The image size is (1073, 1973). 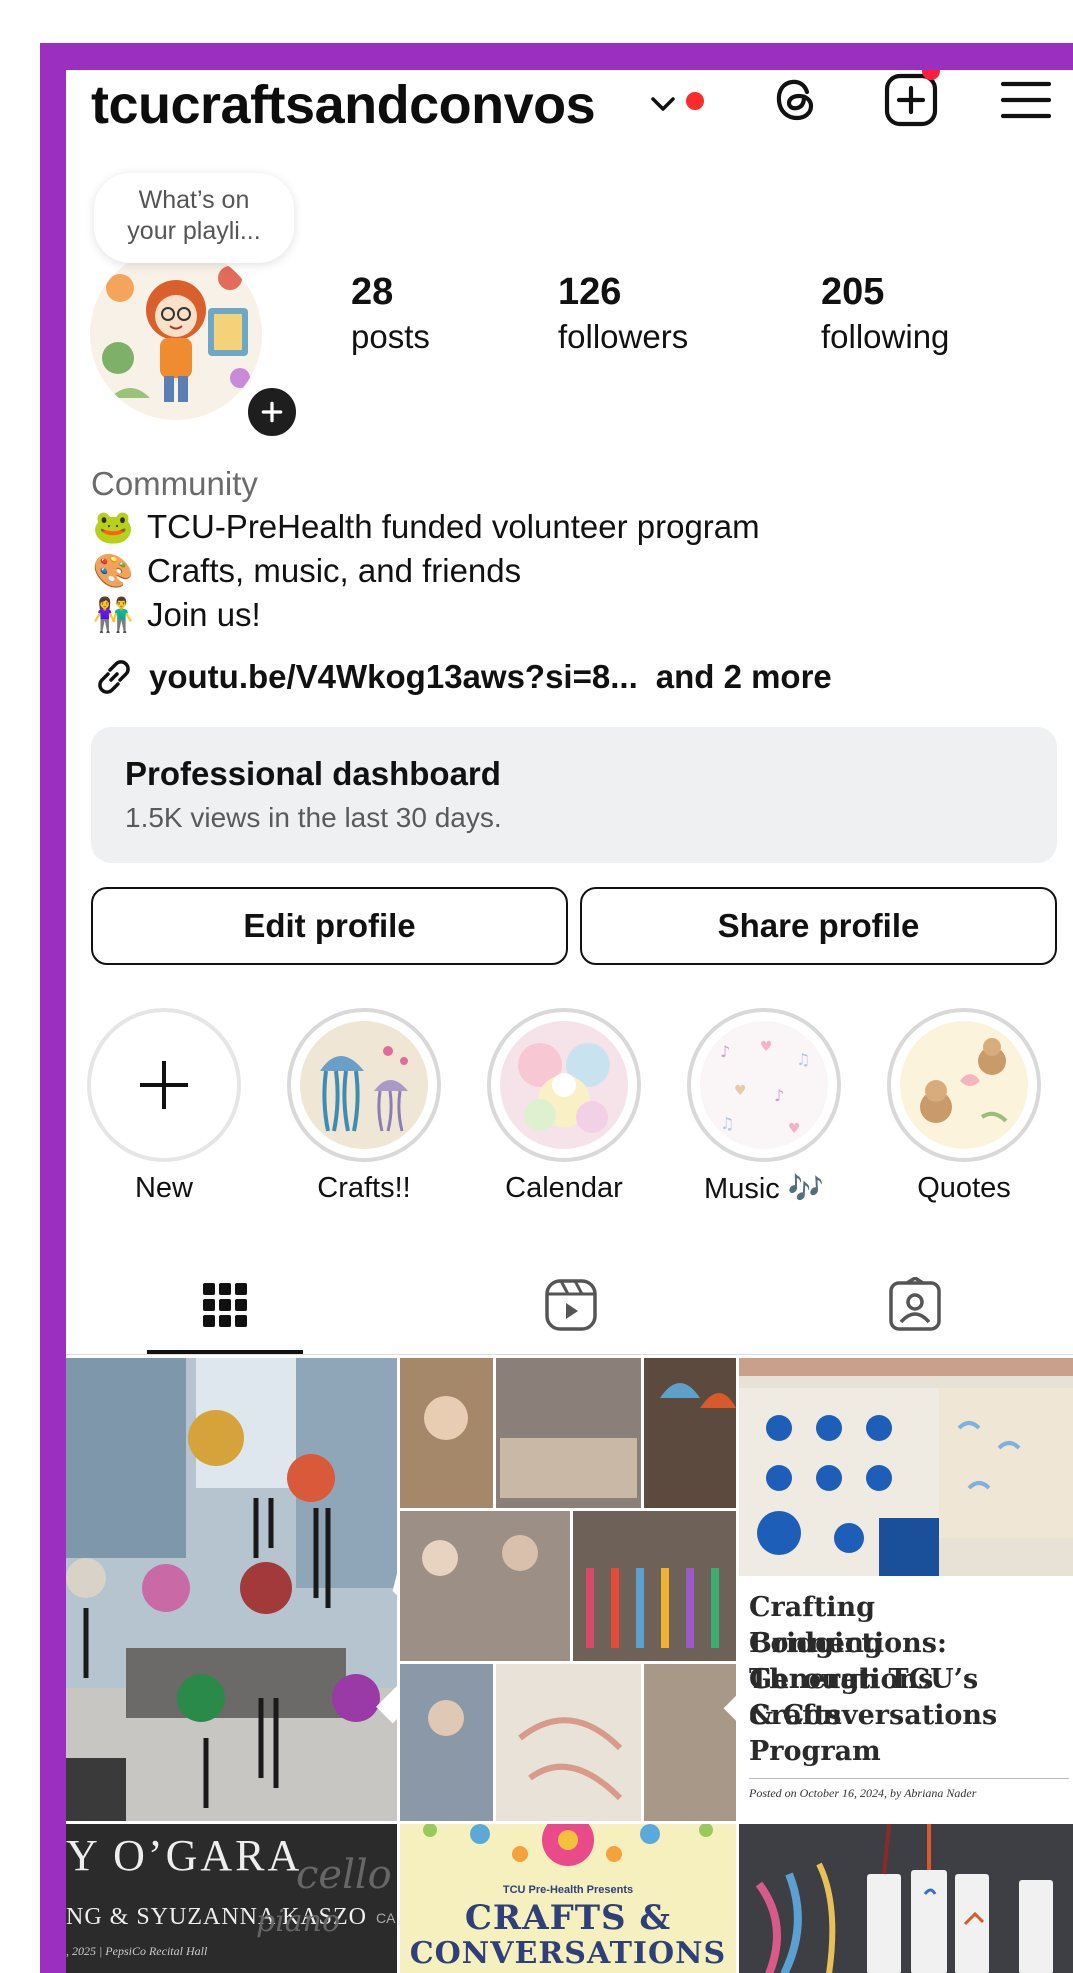 What do you see at coordinates (568, 1845) in the screenshot?
I see `flowers-decoration` at bounding box center [568, 1845].